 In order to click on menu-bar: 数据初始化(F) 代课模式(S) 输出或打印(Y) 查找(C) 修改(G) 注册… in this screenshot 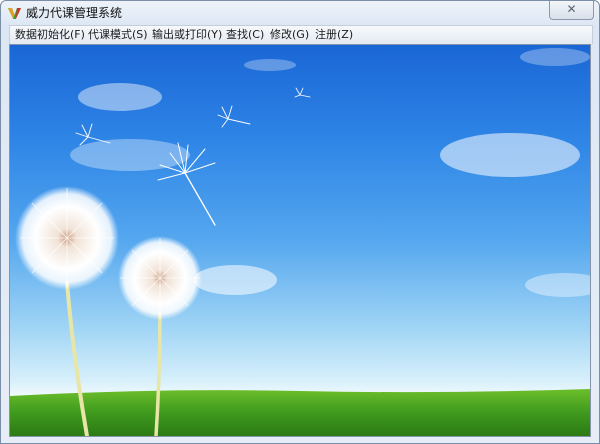, I will do `click(301, 34)`.